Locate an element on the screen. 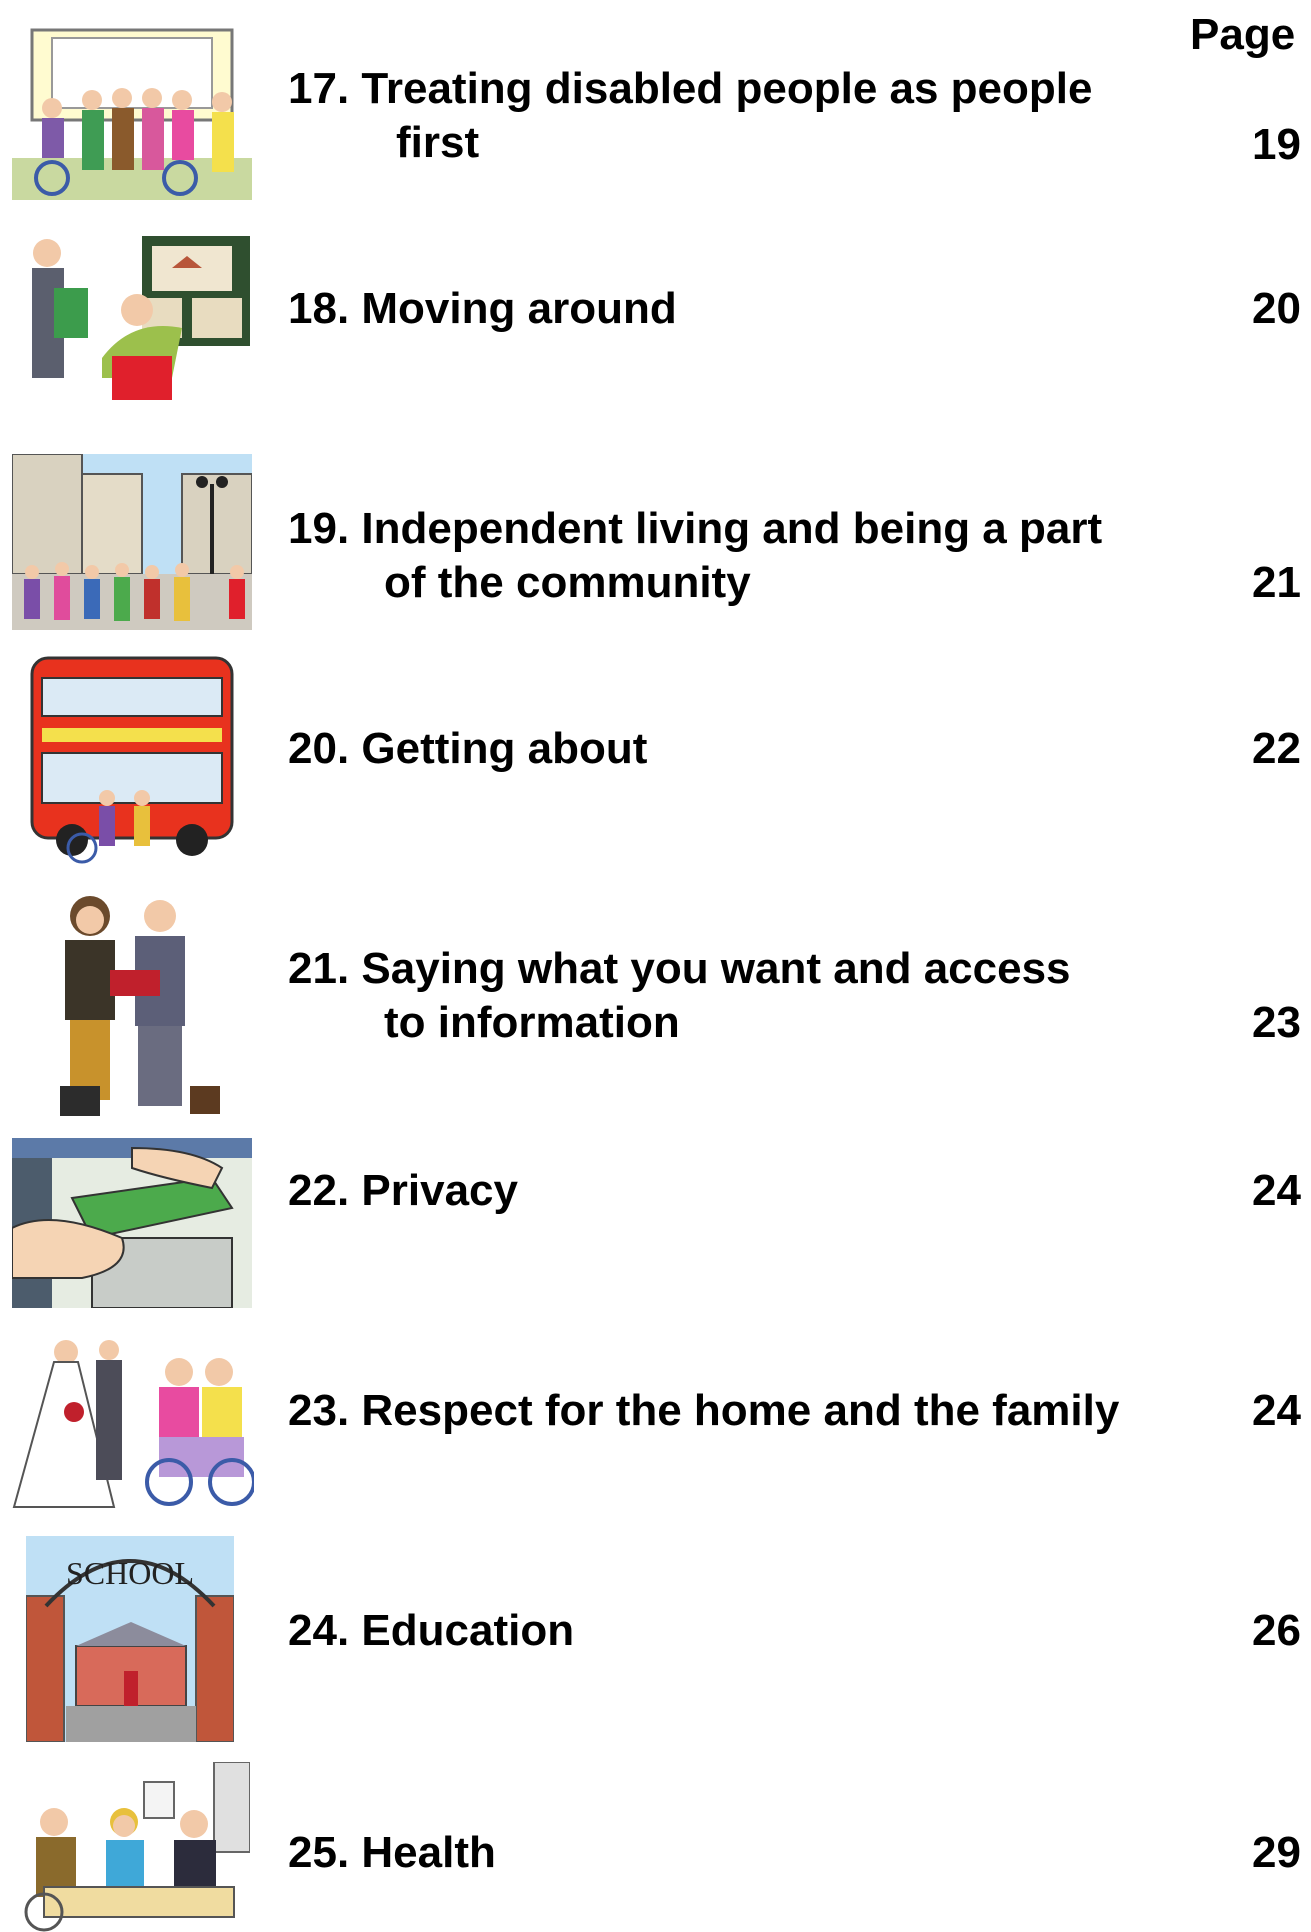 The image size is (1311, 1932). letterbox-picture is located at coordinates (132, 1223).